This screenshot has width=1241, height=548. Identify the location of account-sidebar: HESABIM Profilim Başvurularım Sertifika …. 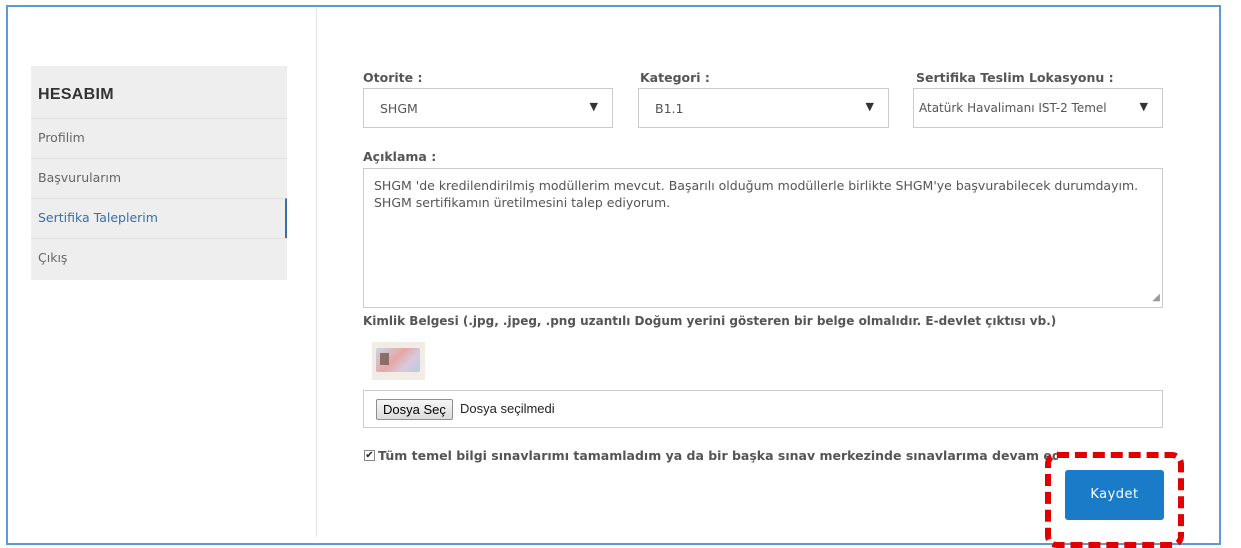
(159, 173).